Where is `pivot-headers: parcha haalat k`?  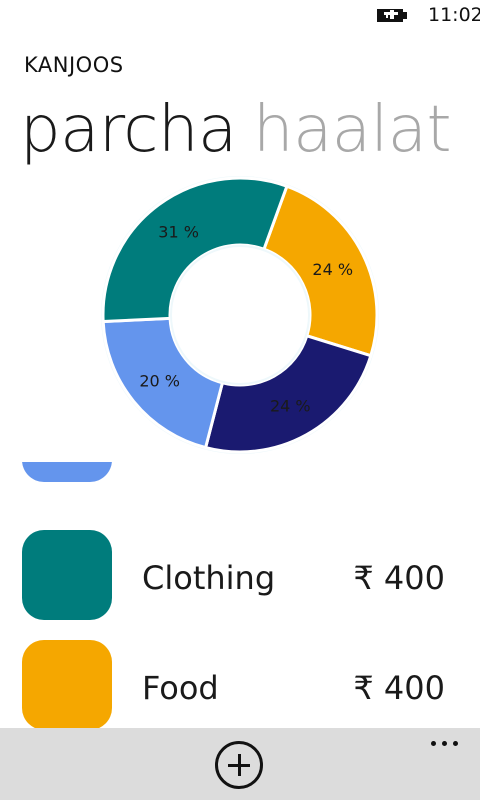
pivot-headers: parcha haalat k is located at coordinates (240, 133).